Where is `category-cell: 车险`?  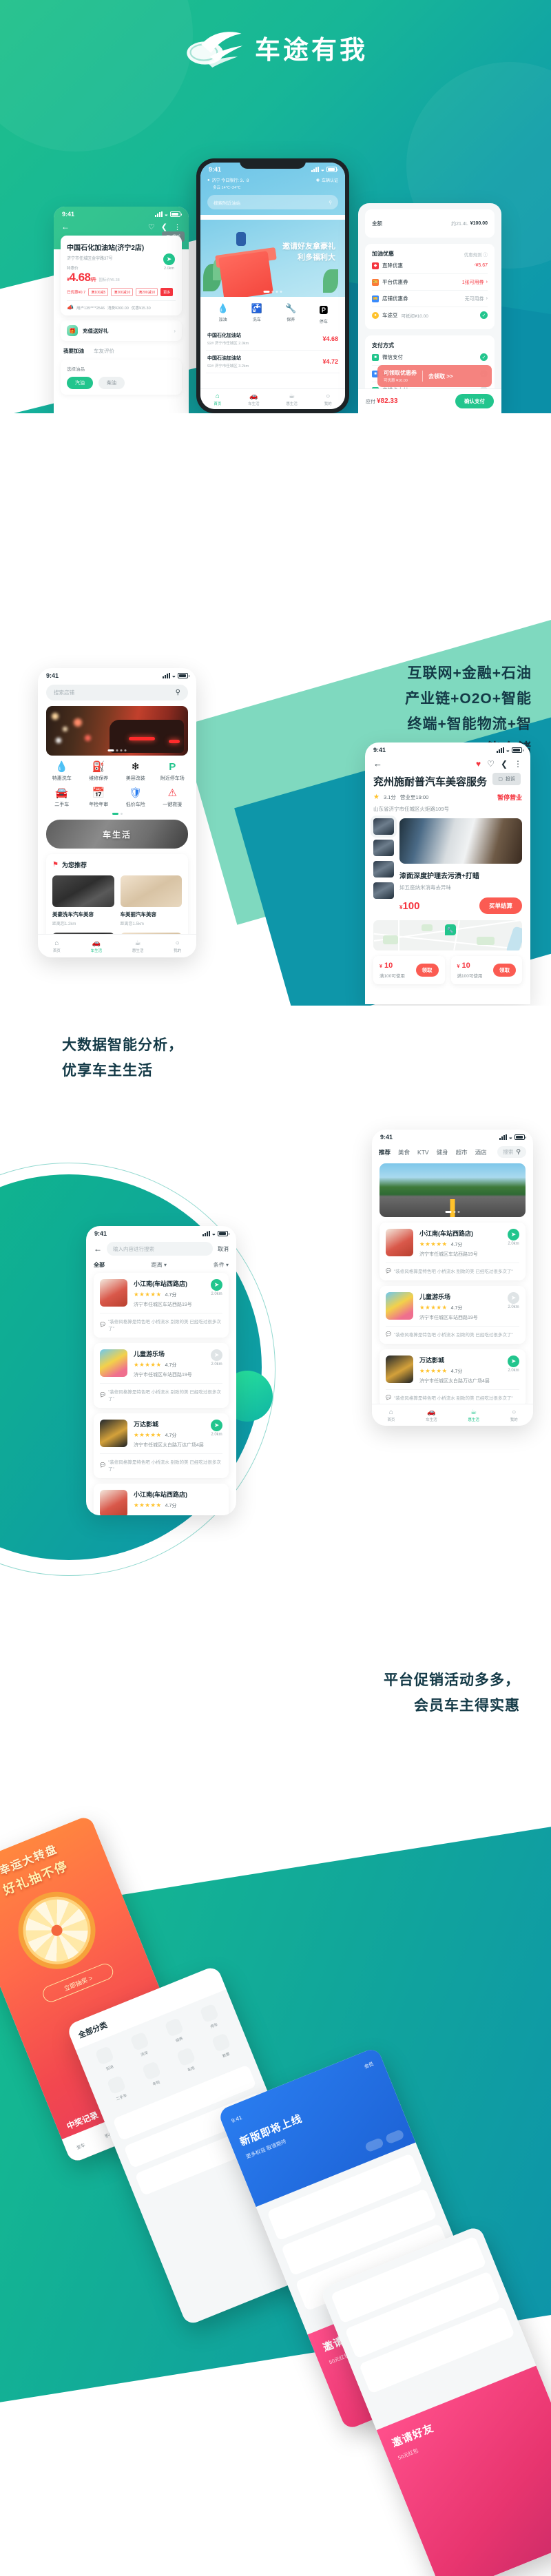 category-cell: 车险 is located at coordinates (188, 2061).